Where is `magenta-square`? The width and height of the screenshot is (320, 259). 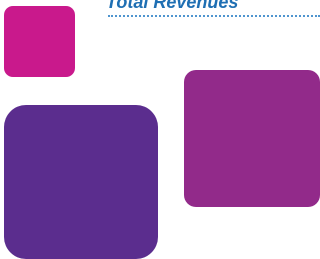
magenta-square is located at coordinates (39, 41).